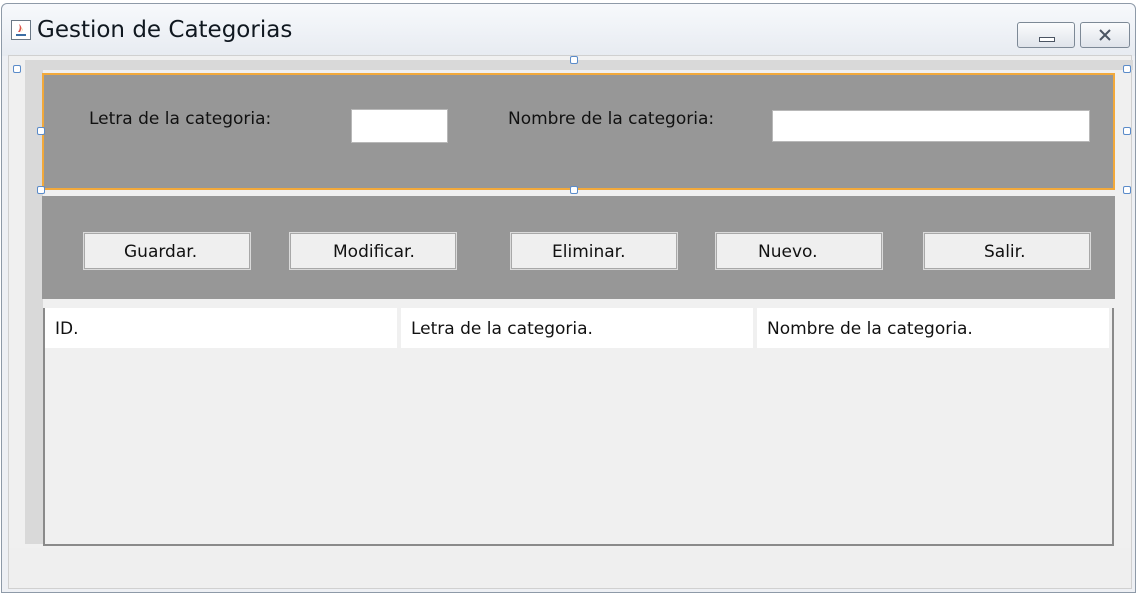 This screenshot has height=594, width=1138. I want to click on guardar-button: Guardar., so click(167, 251).